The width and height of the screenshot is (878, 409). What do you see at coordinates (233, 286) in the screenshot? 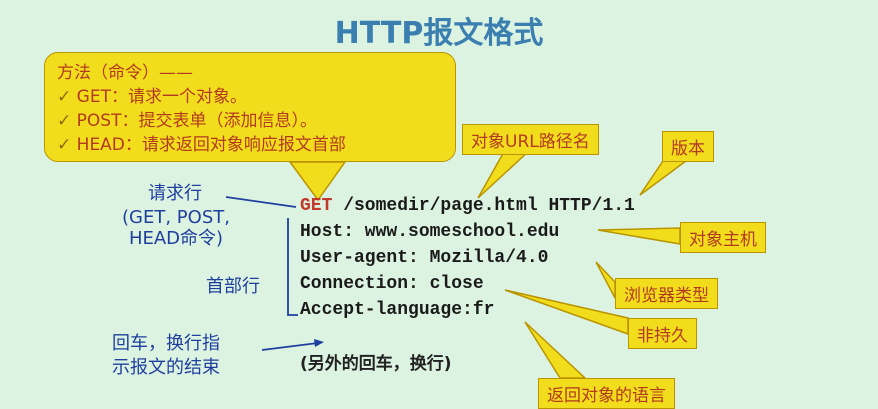
I see `header-lines-label: 首部行` at bounding box center [233, 286].